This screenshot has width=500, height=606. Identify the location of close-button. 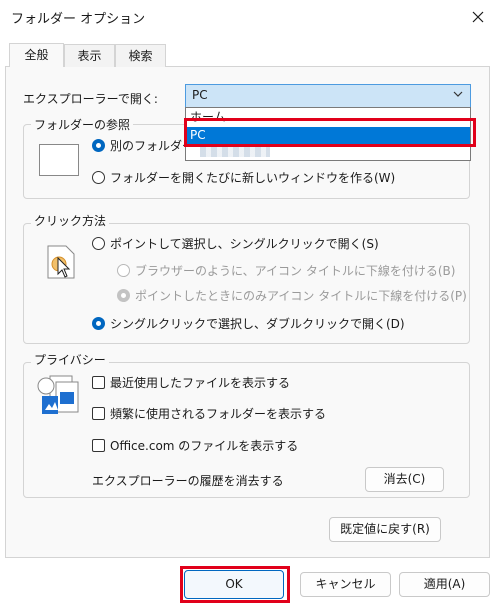
(478, 17).